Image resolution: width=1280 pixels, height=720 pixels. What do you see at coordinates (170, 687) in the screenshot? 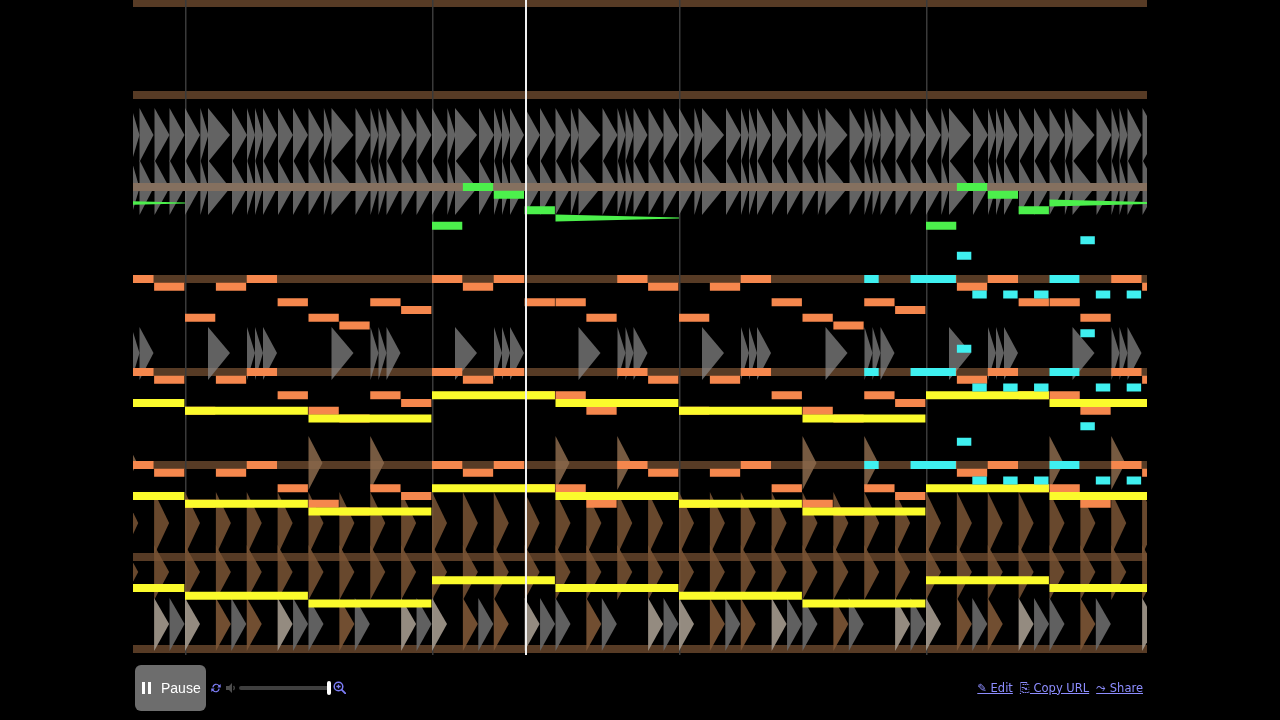
I see `pause-button: Pause` at bounding box center [170, 687].